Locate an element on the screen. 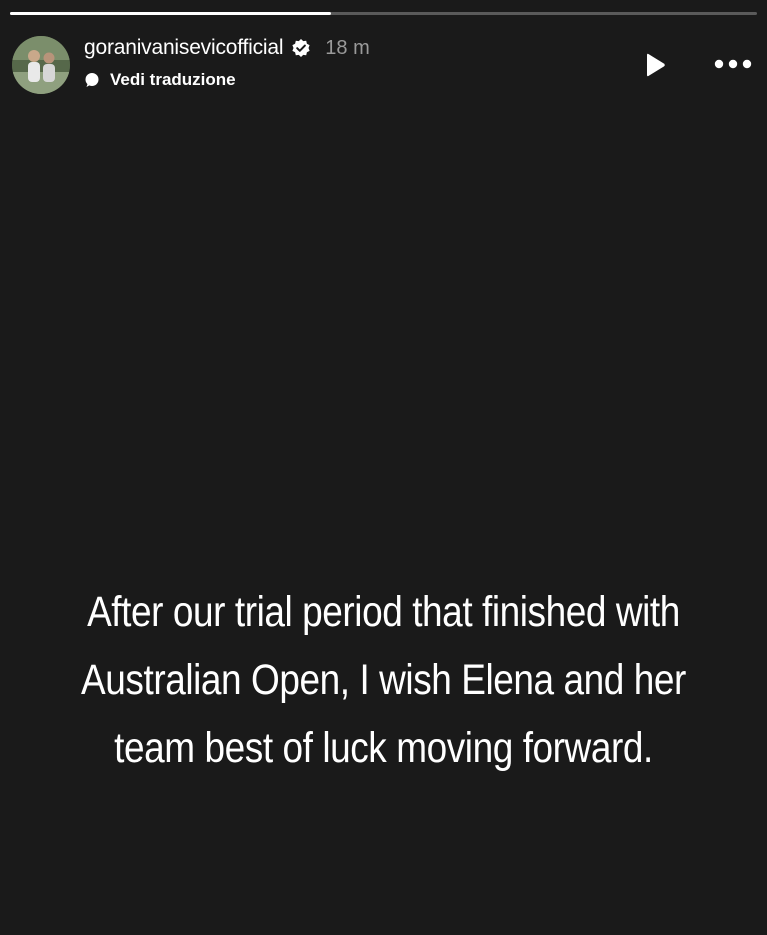 Image resolution: width=767 pixels, height=935 pixels. see-translation-link: Vedi traduzione is located at coordinates (160, 80).